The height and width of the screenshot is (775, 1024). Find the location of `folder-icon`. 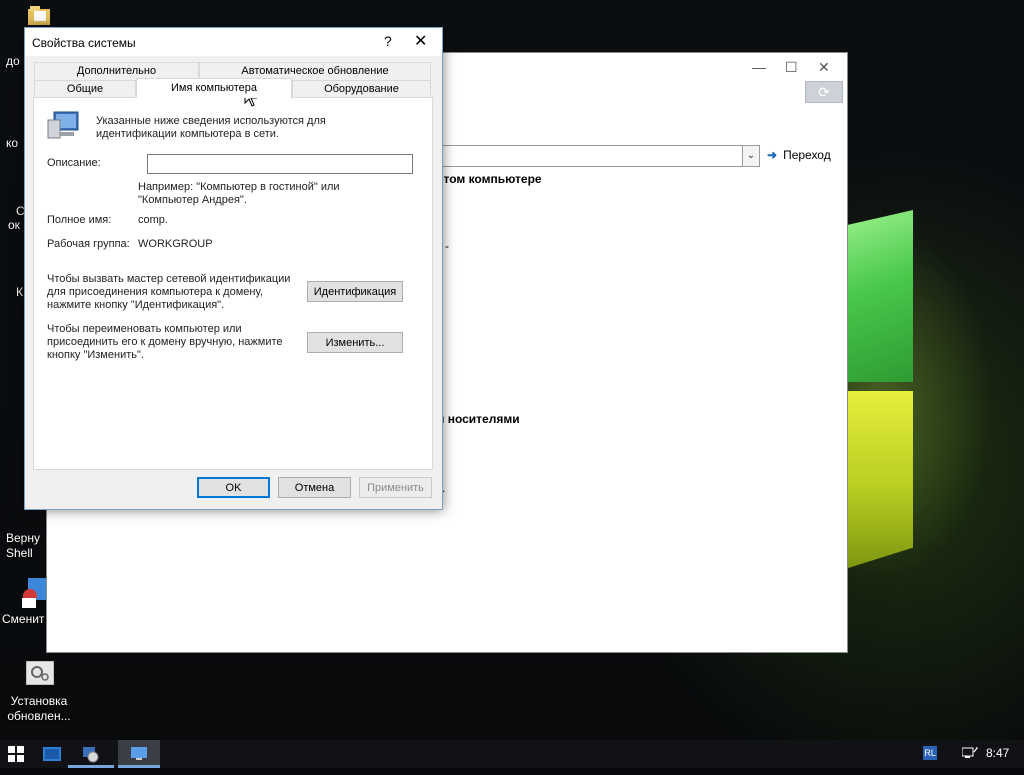

folder-icon is located at coordinates (39, 16).